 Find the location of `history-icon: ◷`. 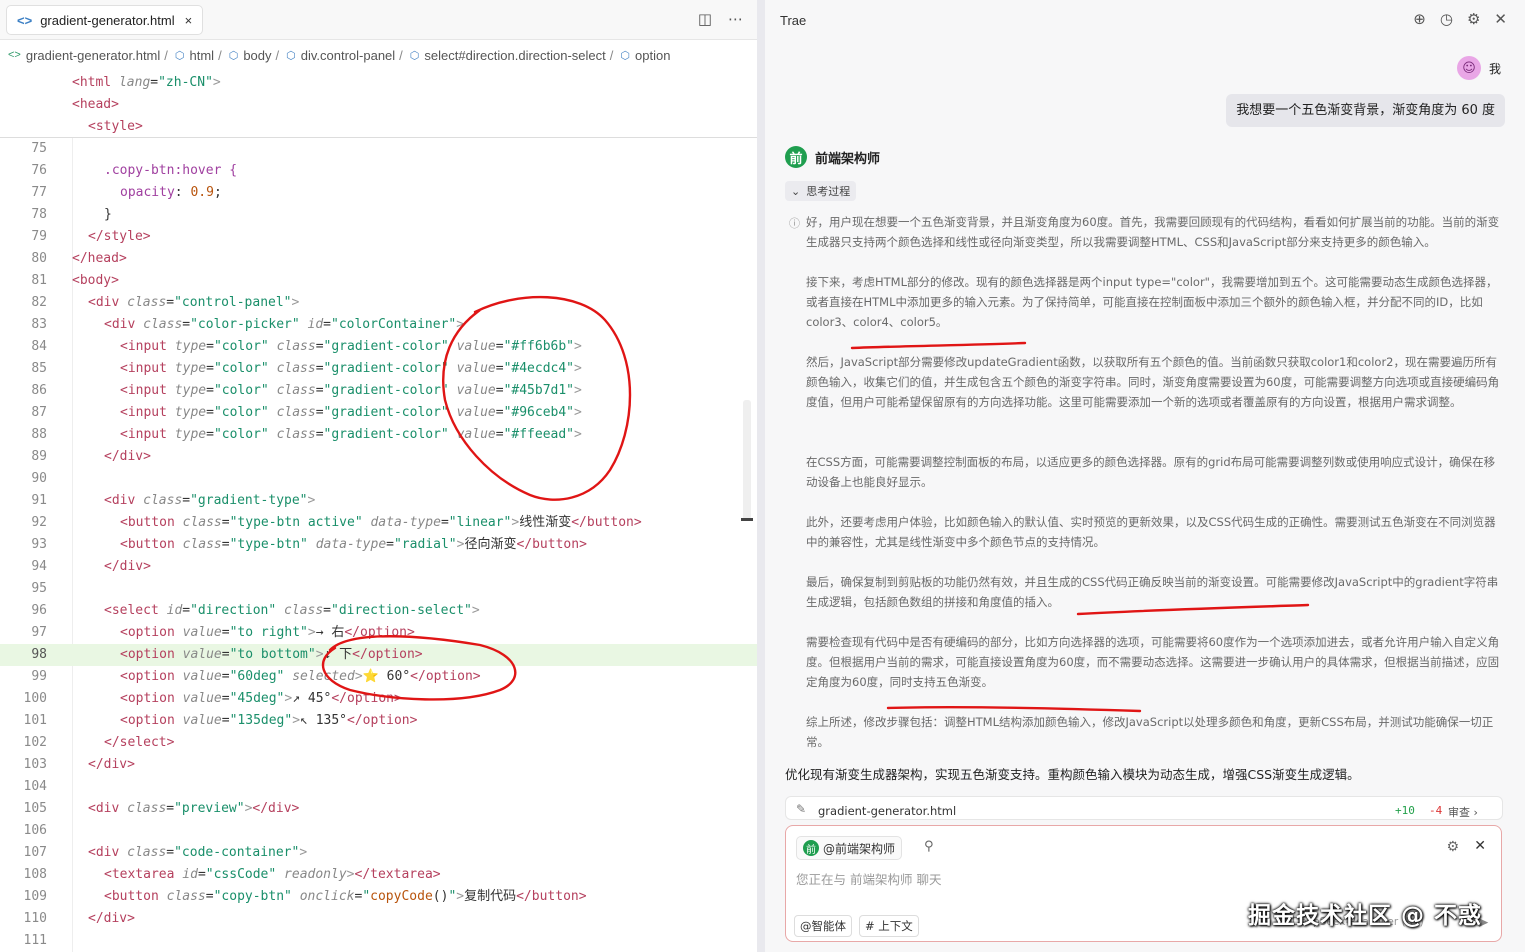

history-icon: ◷ is located at coordinates (1446, 19).